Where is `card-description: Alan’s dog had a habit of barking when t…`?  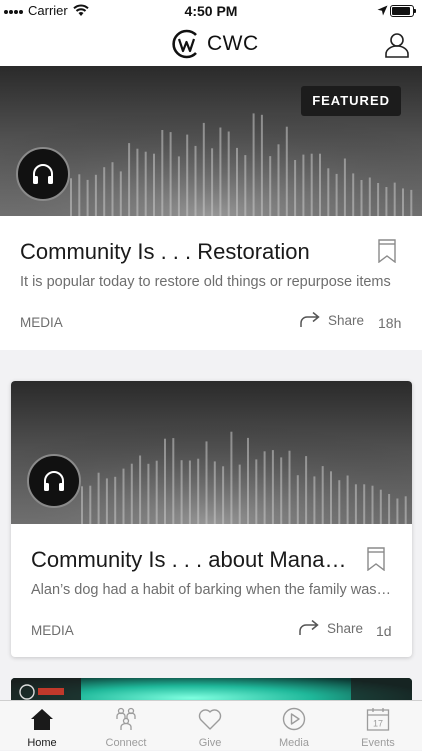 card-description: Alan’s dog had a habit of barking when t… is located at coordinates (213, 590).